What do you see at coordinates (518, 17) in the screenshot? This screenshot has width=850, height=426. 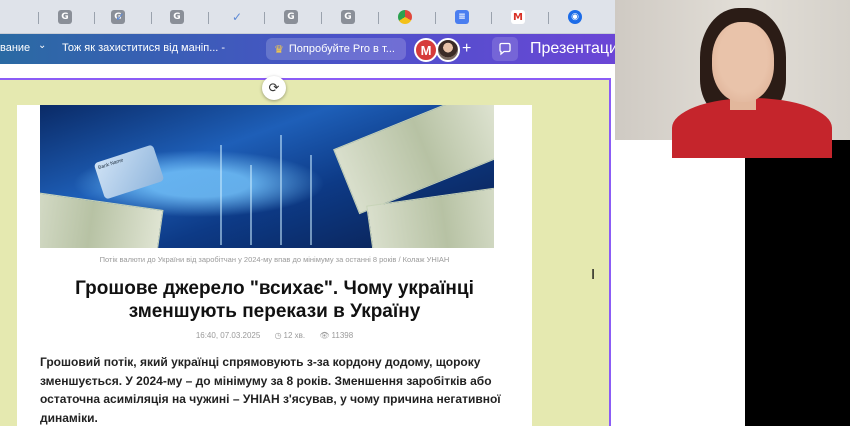 I see `gmail-icon: M` at bounding box center [518, 17].